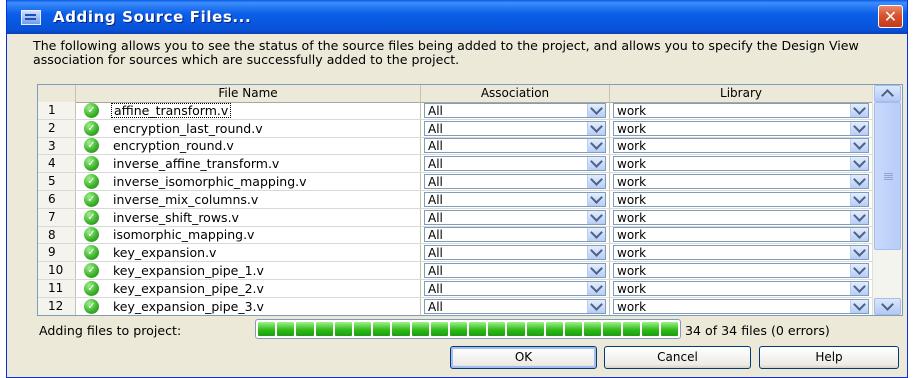  I want to click on table-row: 12 ✓ key_expansion_pipe_3.v All work, so click(455, 306).